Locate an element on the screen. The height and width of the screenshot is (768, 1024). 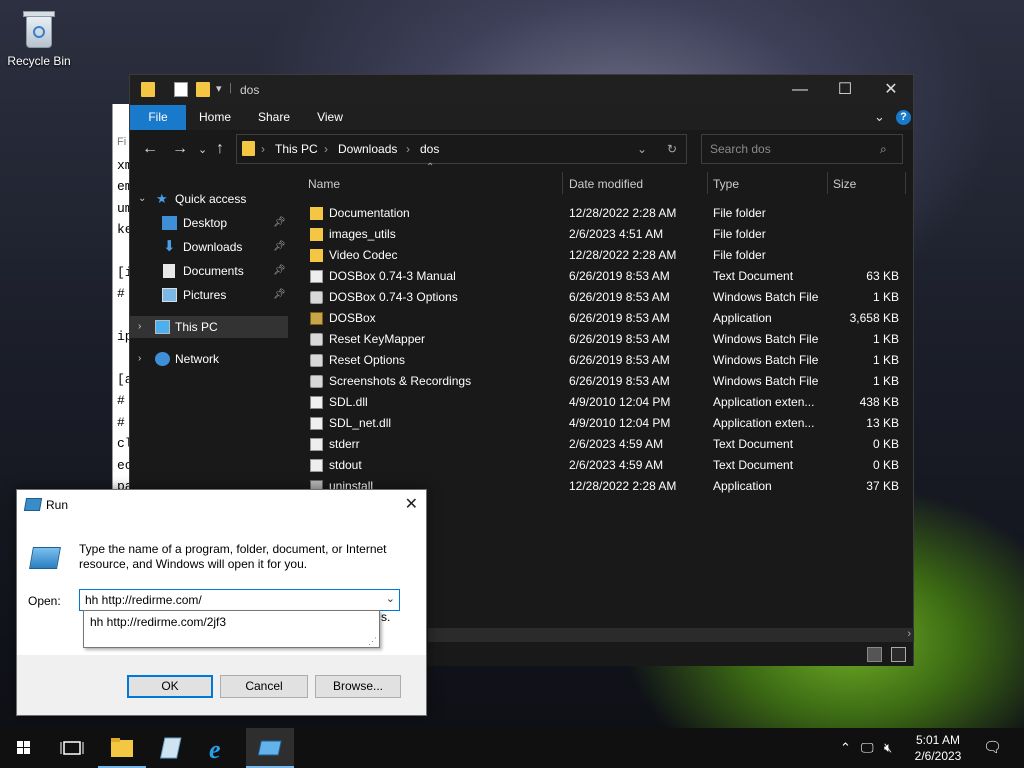
column-date-modified: Date modified is located at coordinates (606, 184).